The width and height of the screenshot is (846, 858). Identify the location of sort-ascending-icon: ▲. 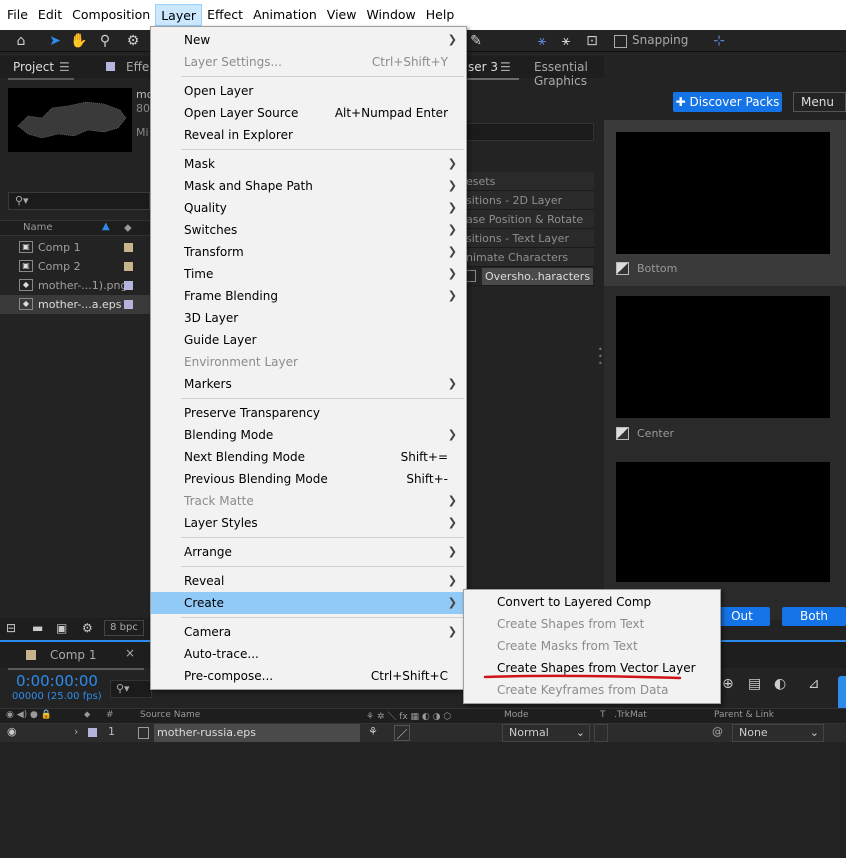
(106, 226).